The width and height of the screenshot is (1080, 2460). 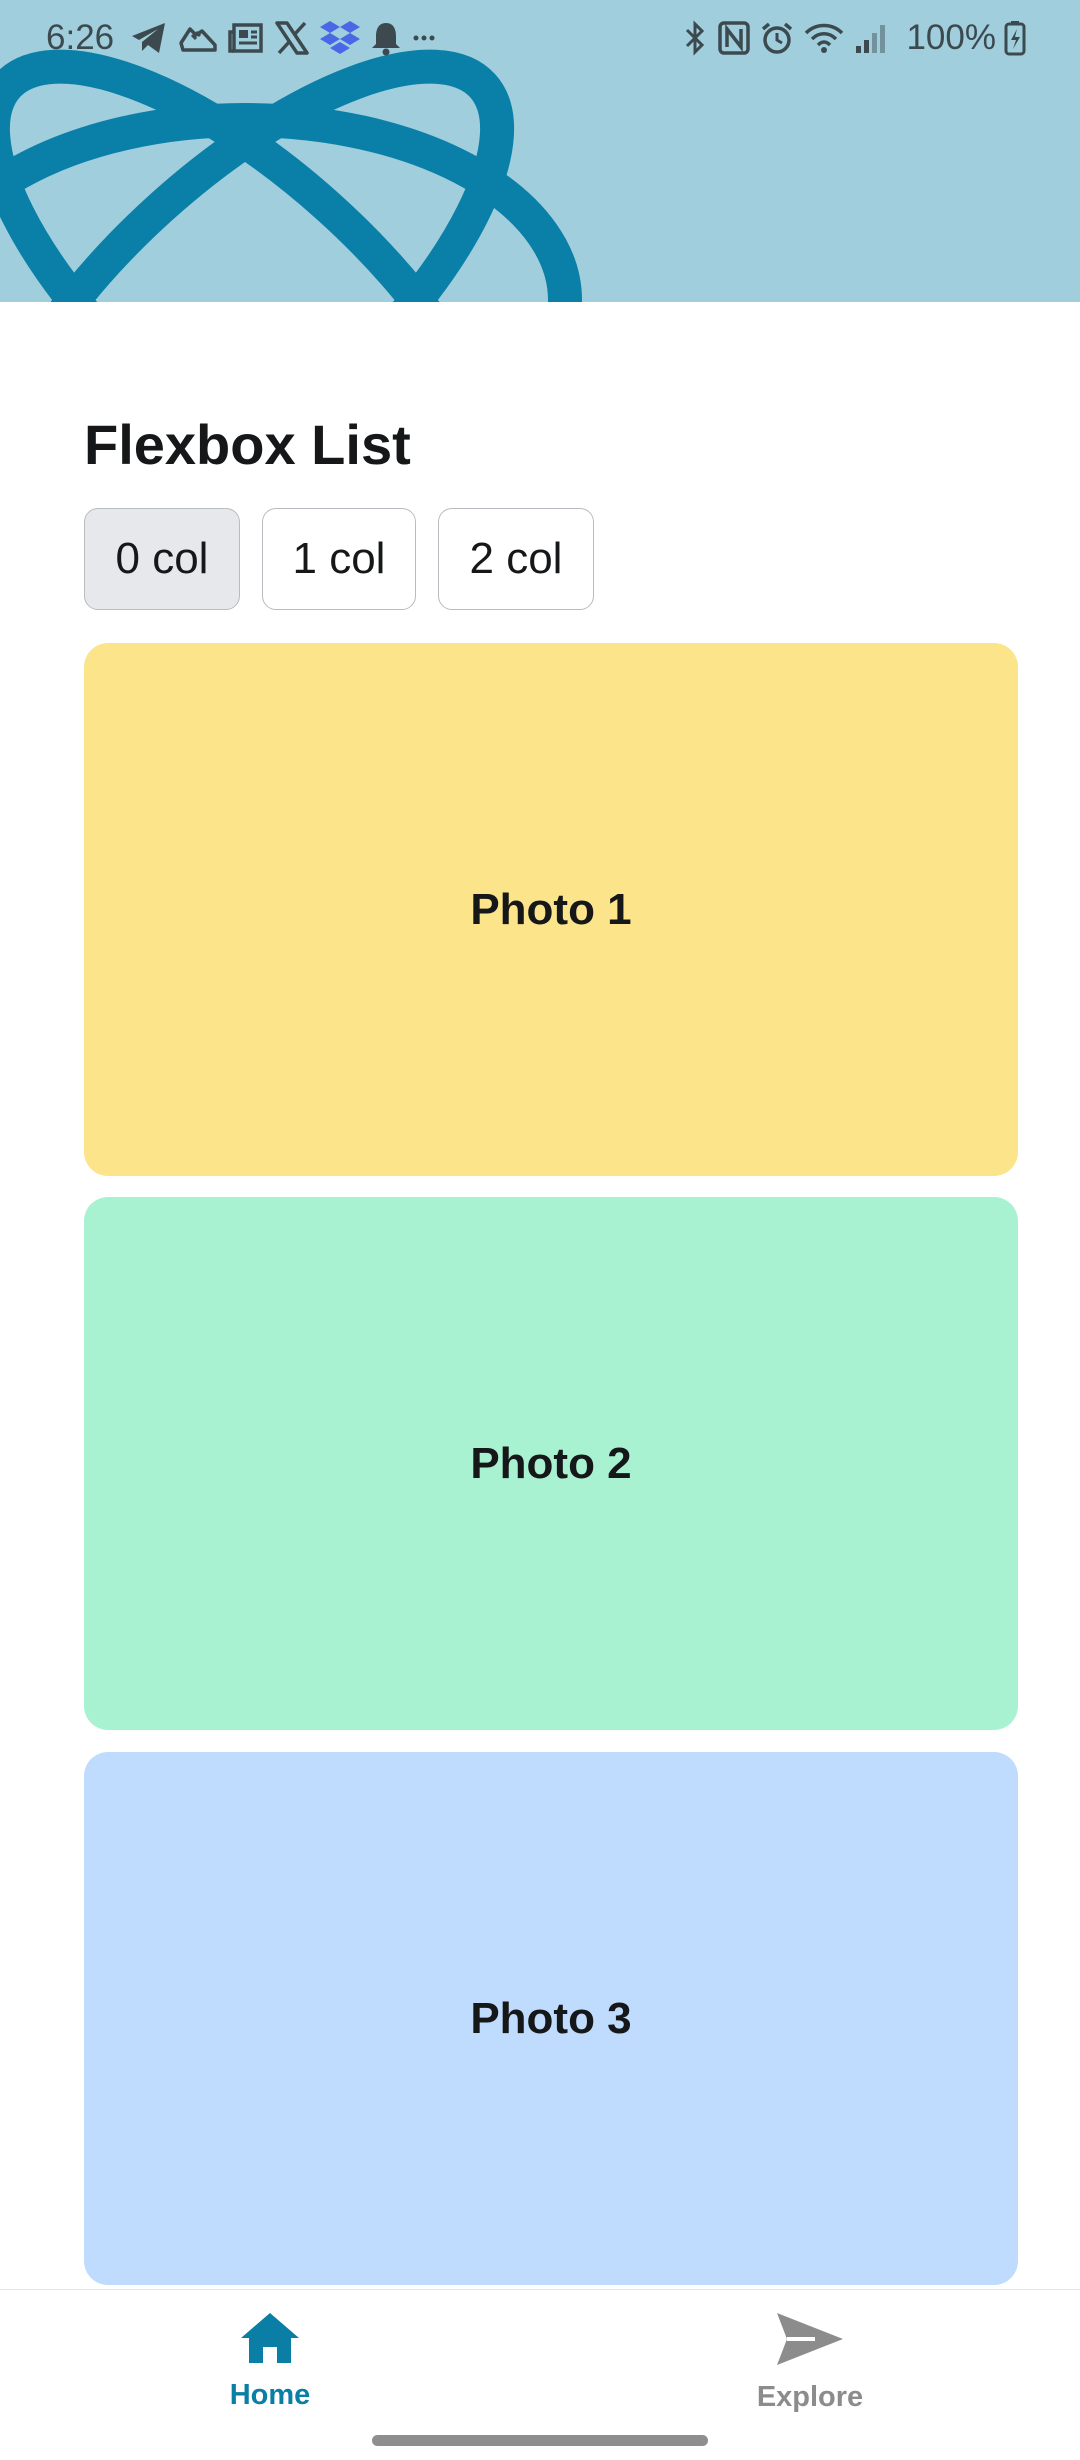 I want to click on more-icon, so click(x=424, y=38).